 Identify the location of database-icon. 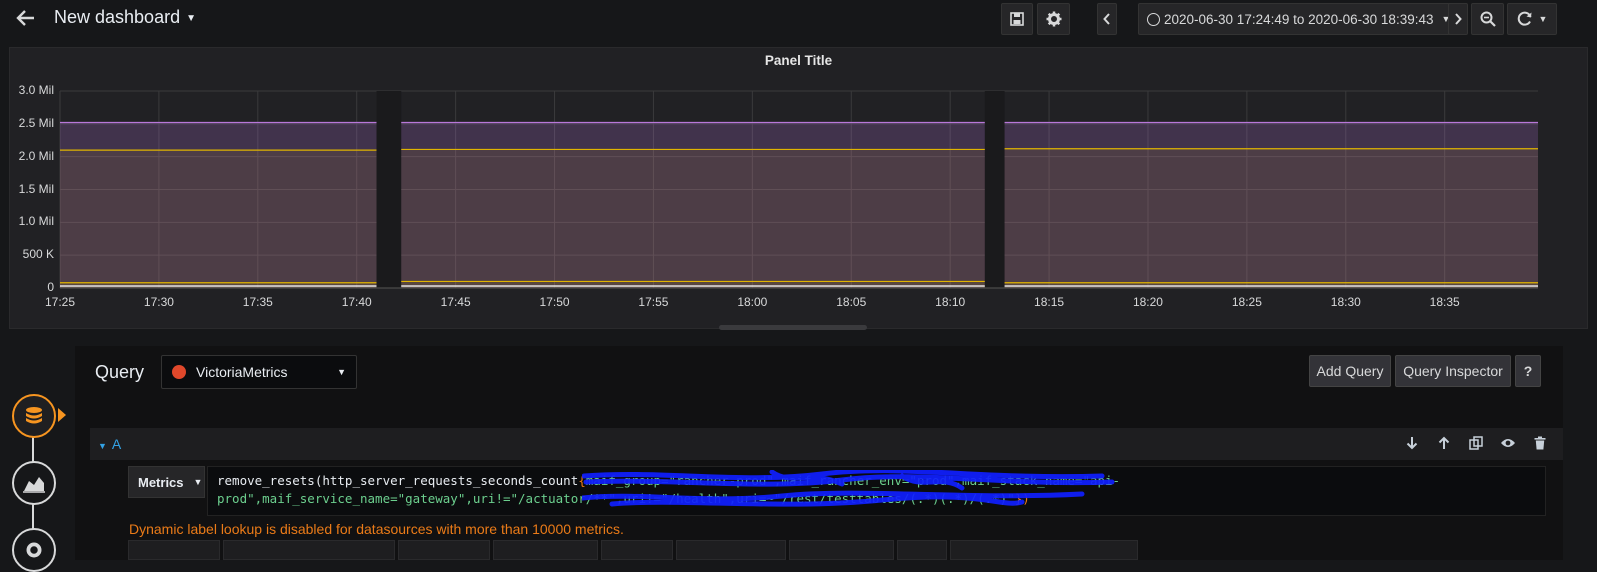
(34, 415).